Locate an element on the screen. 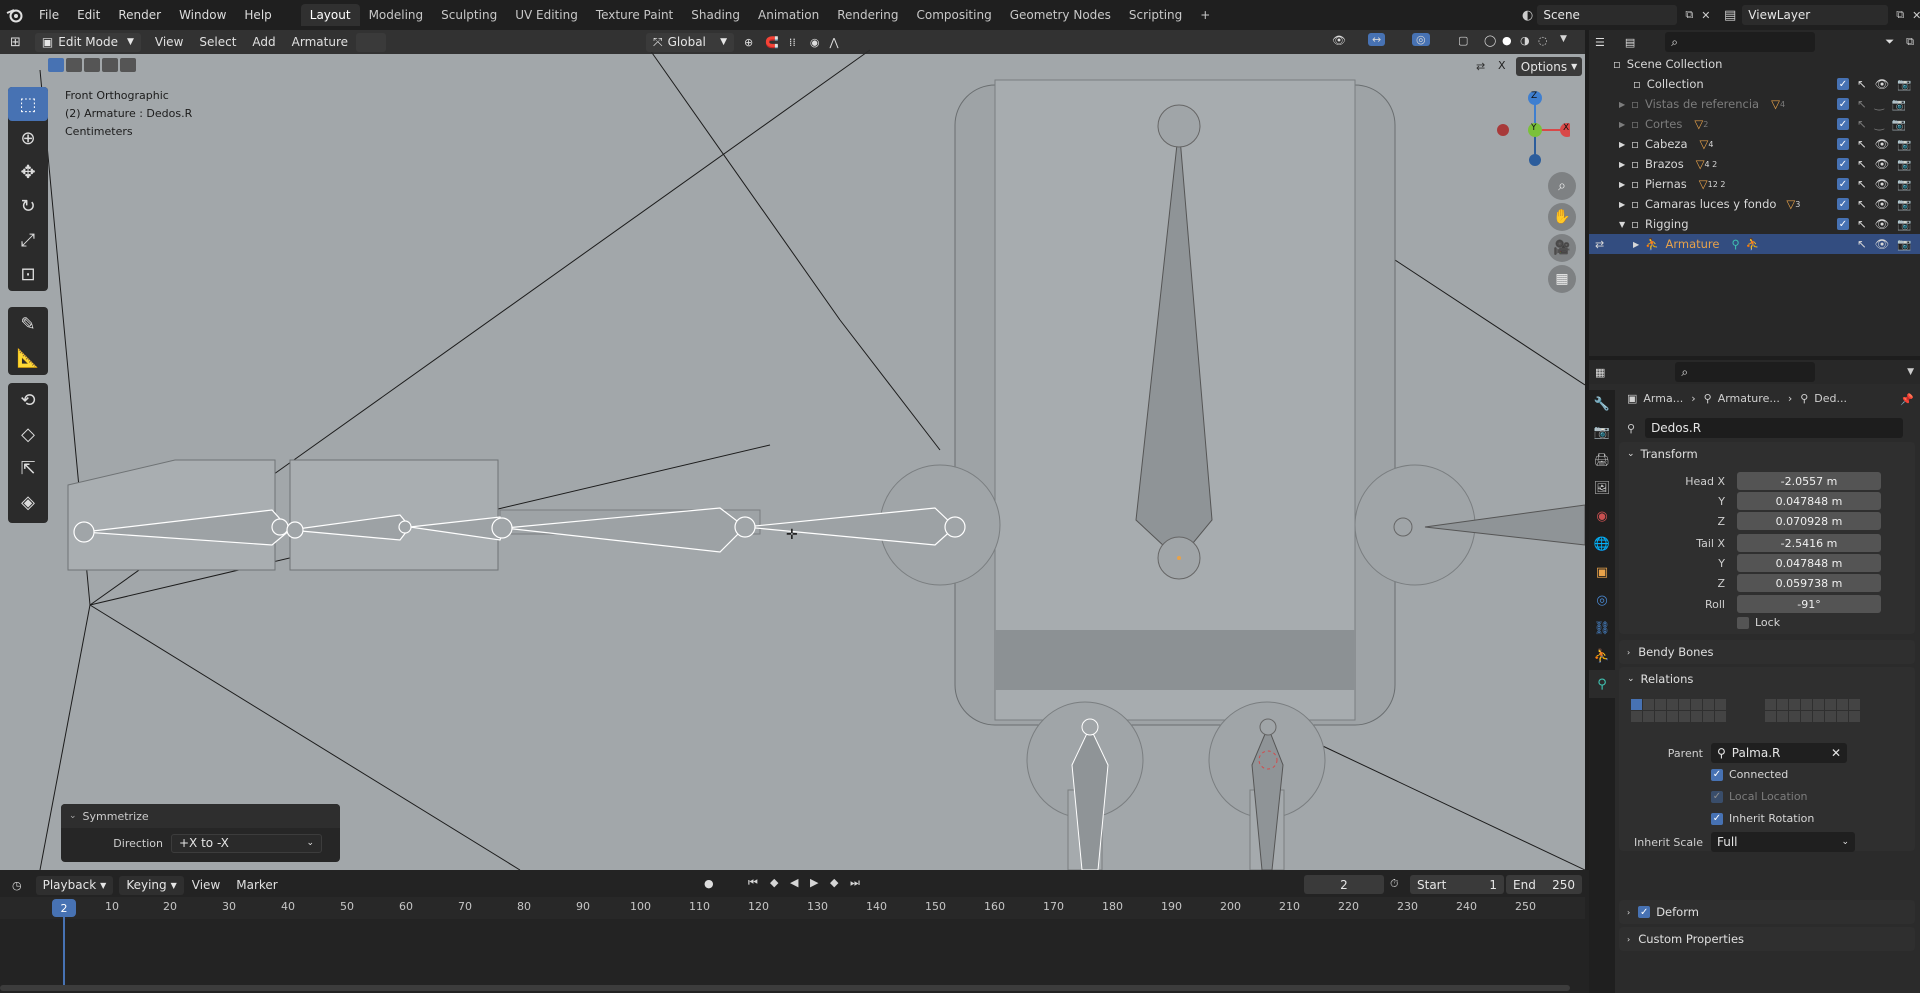 This screenshot has height=993, width=1920. outliner-row-piernas: ▶ ▫ Piernas ▽ 12 2 ✓ ↖ 👁 📷 is located at coordinates (1754, 184).